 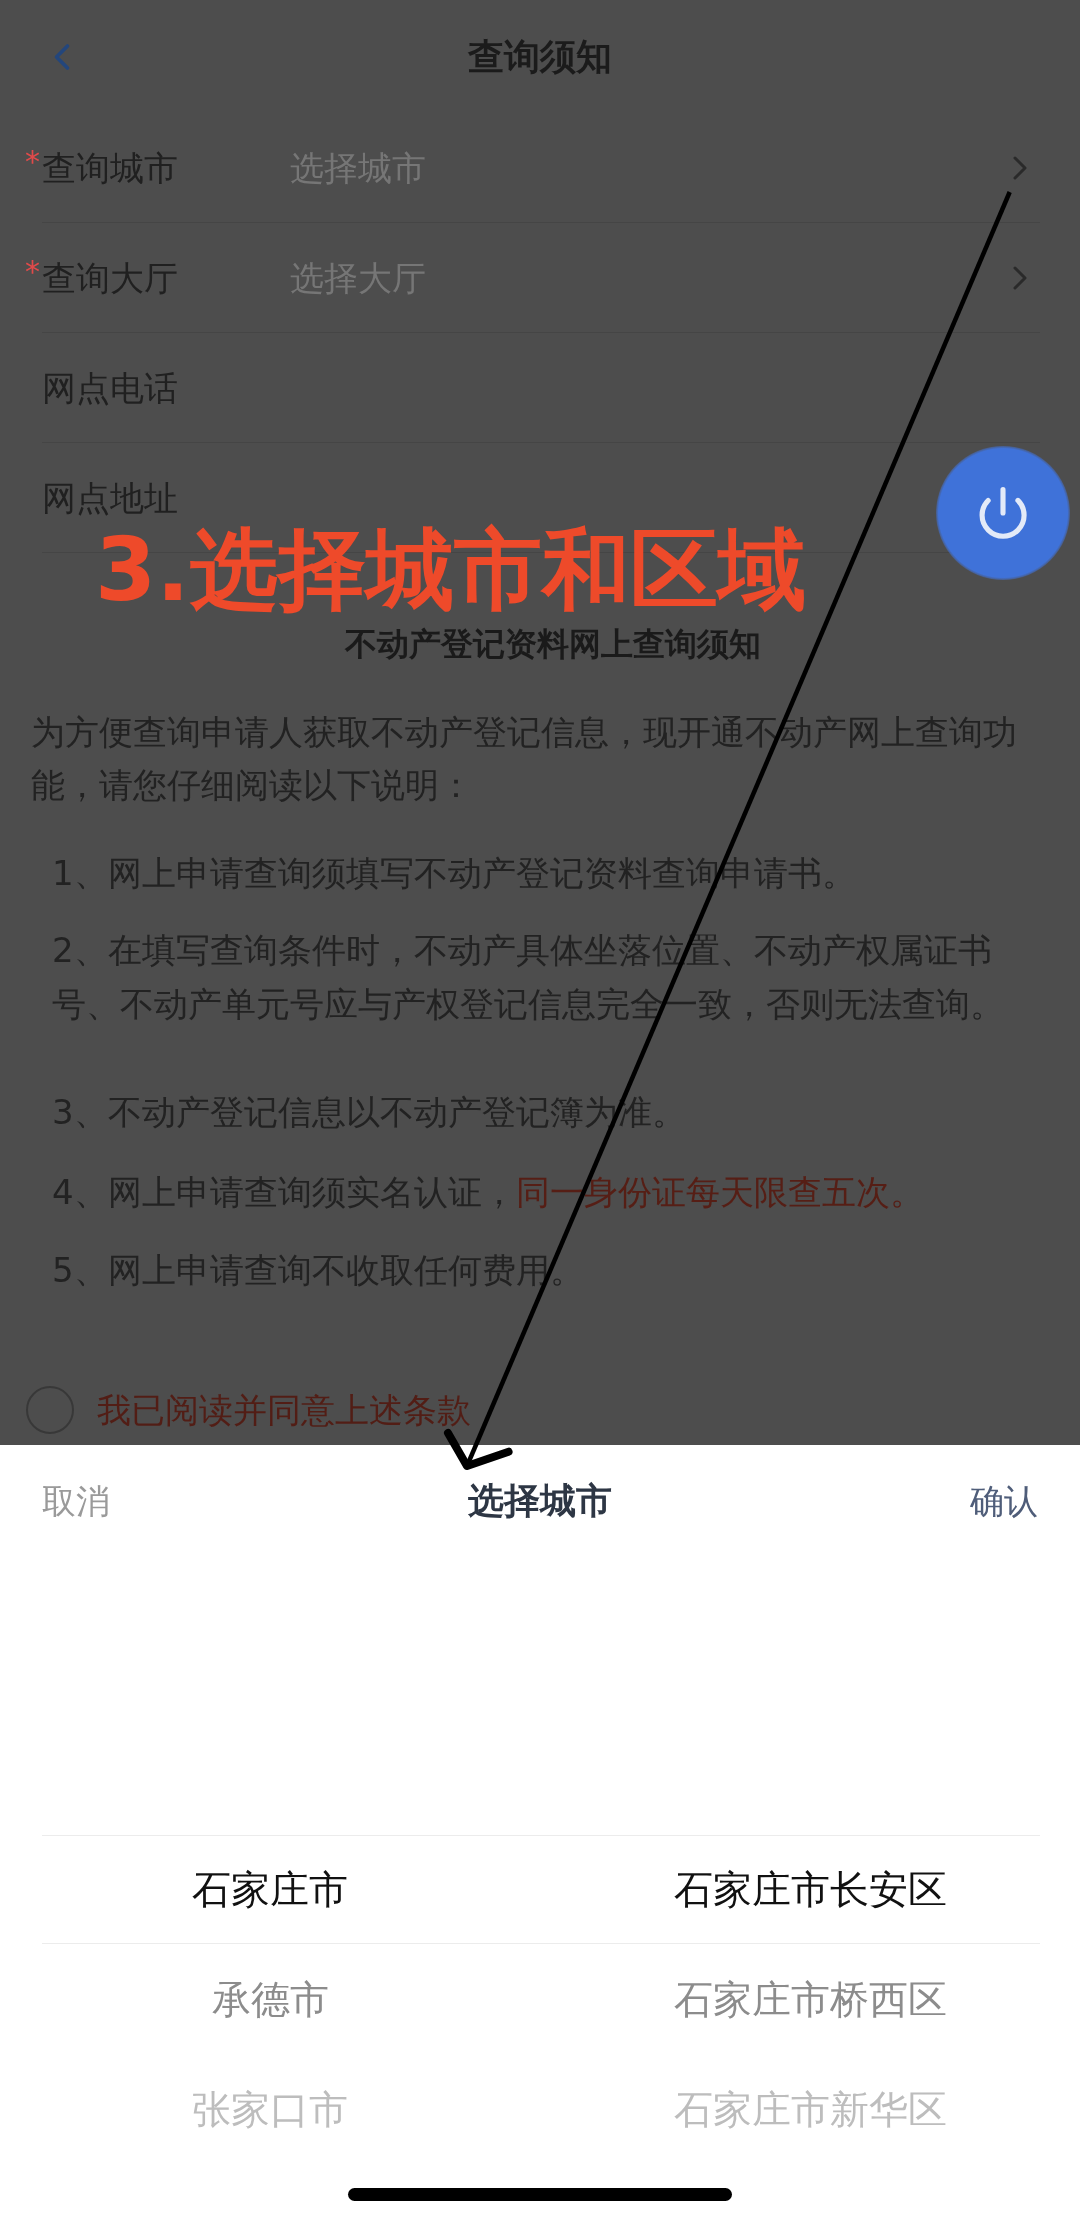 I want to click on picker-option: 张家口市, so click(x=270, y=2110).